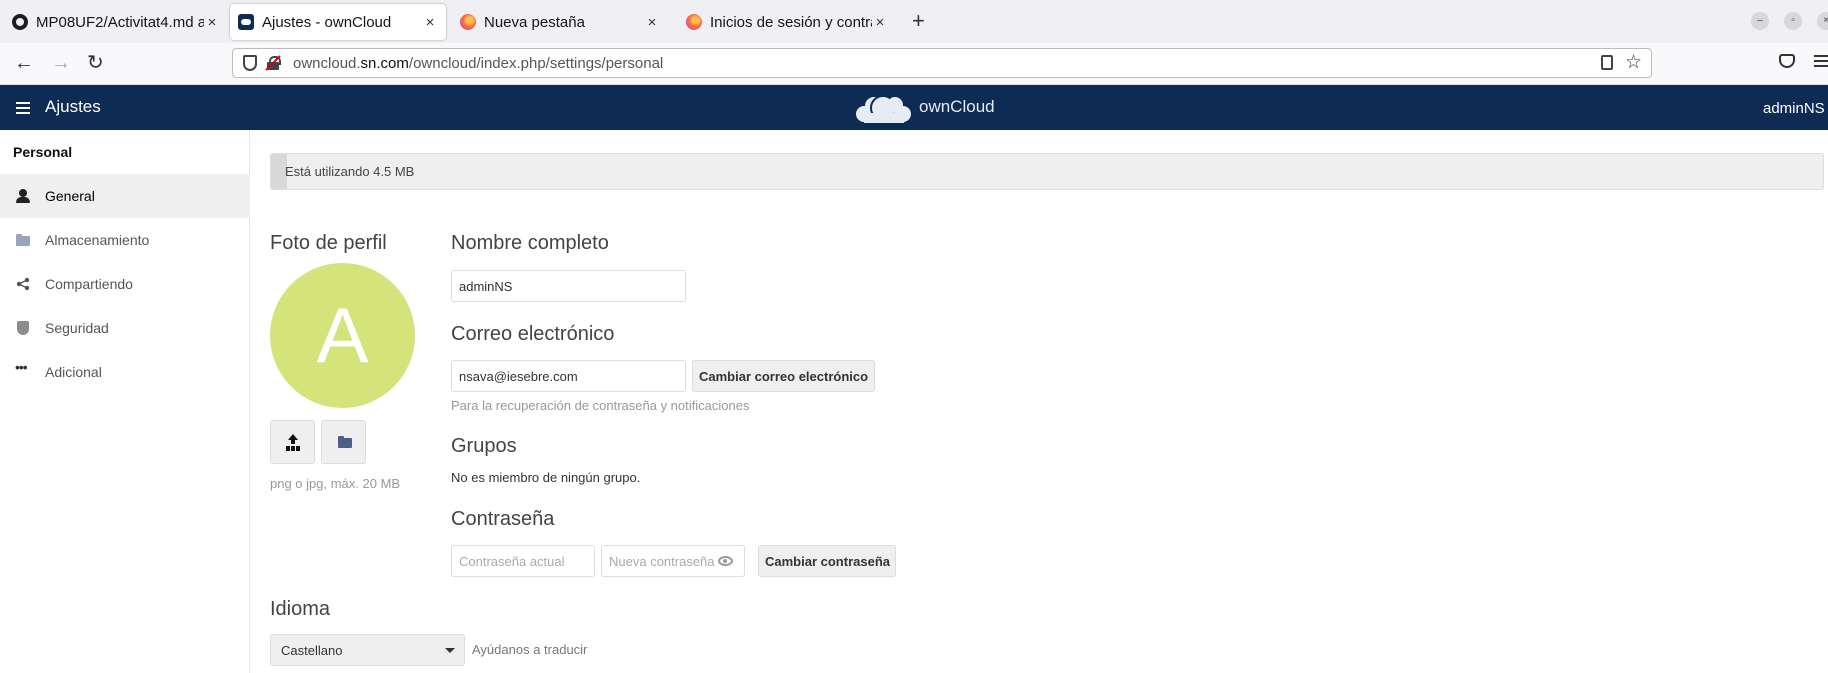 The width and height of the screenshot is (1828, 673). What do you see at coordinates (89, 284) in the screenshot?
I see `sidebar-item-label: Compartiendo` at bounding box center [89, 284].